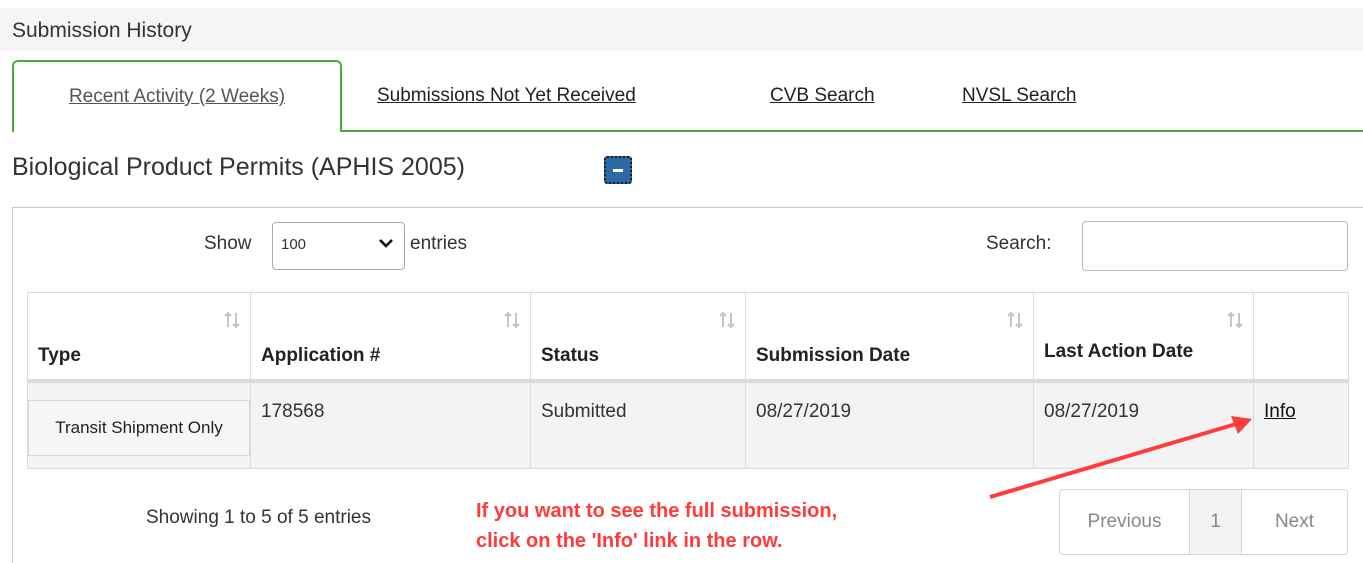 The image size is (1363, 563). What do you see at coordinates (889, 337) in the screenshot?
I see `column-header-submission-date: Submission Date` at bounding box center [889, 337].